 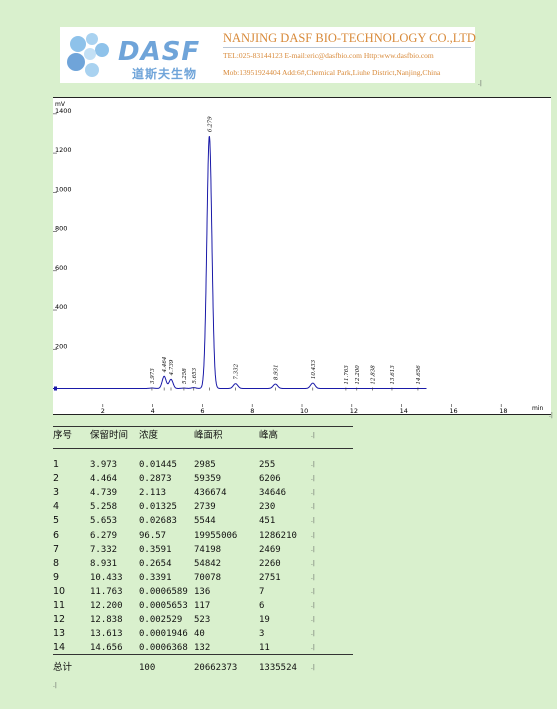 What do you see at coordinates (210, 124) in the screenshot?
I see `peak-label: 6.279` at bounding box center [210, 124].